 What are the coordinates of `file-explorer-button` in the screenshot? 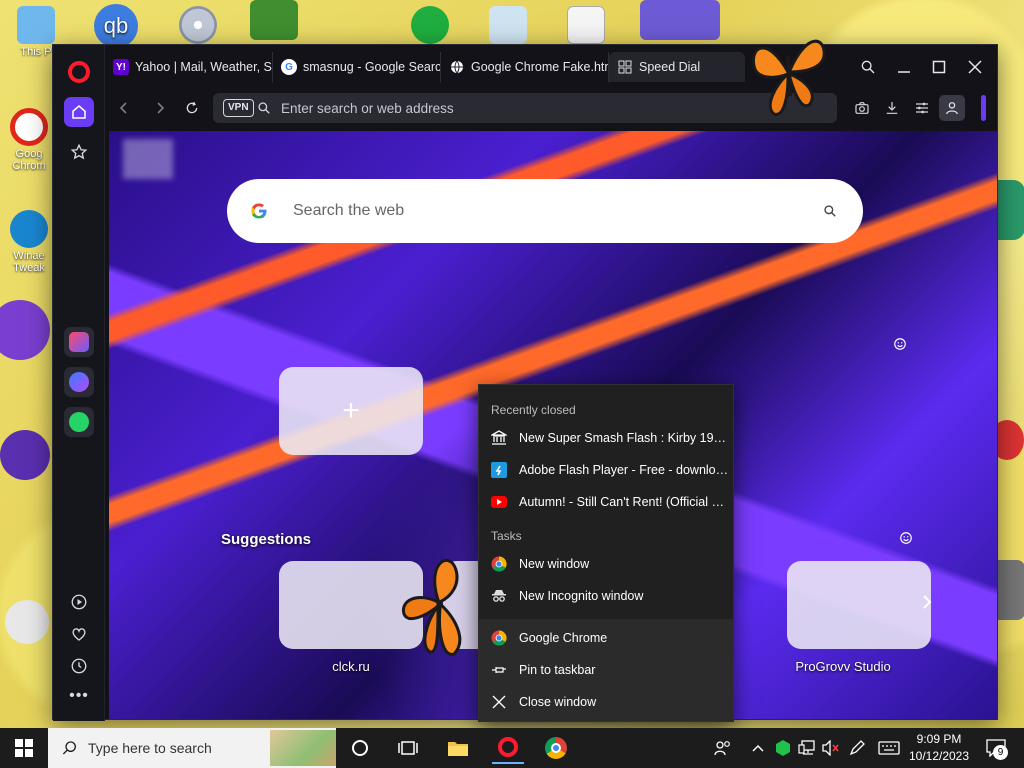 It's located at (458, 748).